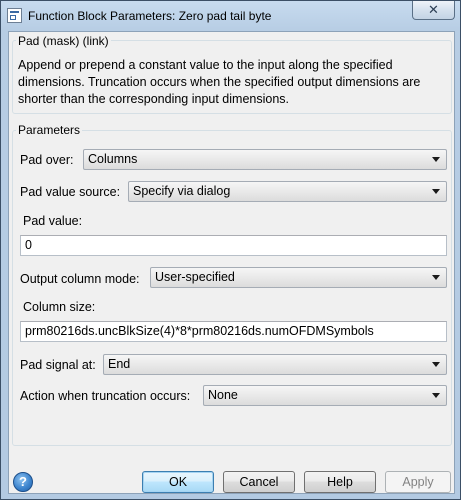 The image size is (461, 500). Describe the element at coordinates (325, 395) in the screenshot. I see `truncation-action-dropdown: None` at that location.